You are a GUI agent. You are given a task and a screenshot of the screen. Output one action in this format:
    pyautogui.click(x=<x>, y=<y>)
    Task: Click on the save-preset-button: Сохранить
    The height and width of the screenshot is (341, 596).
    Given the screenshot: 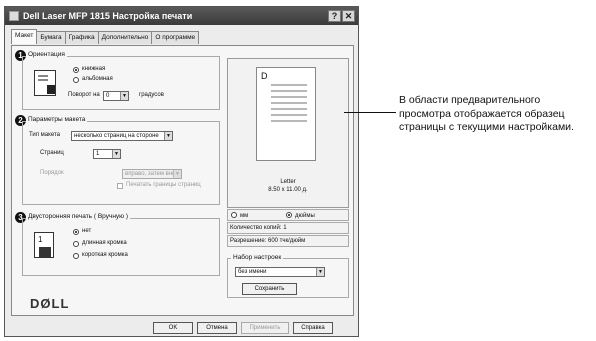 What is the action you would take?
    pyautogui.click(x=269, y=289)
    